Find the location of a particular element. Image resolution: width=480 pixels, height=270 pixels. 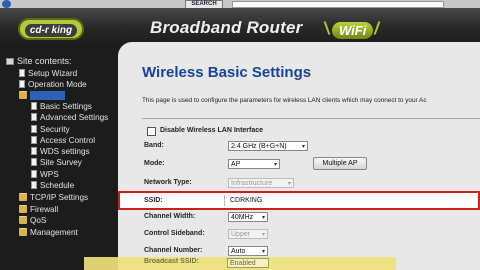

sidebar-item-basic-settings: Basic Settings is located at coordinates (61, 106).